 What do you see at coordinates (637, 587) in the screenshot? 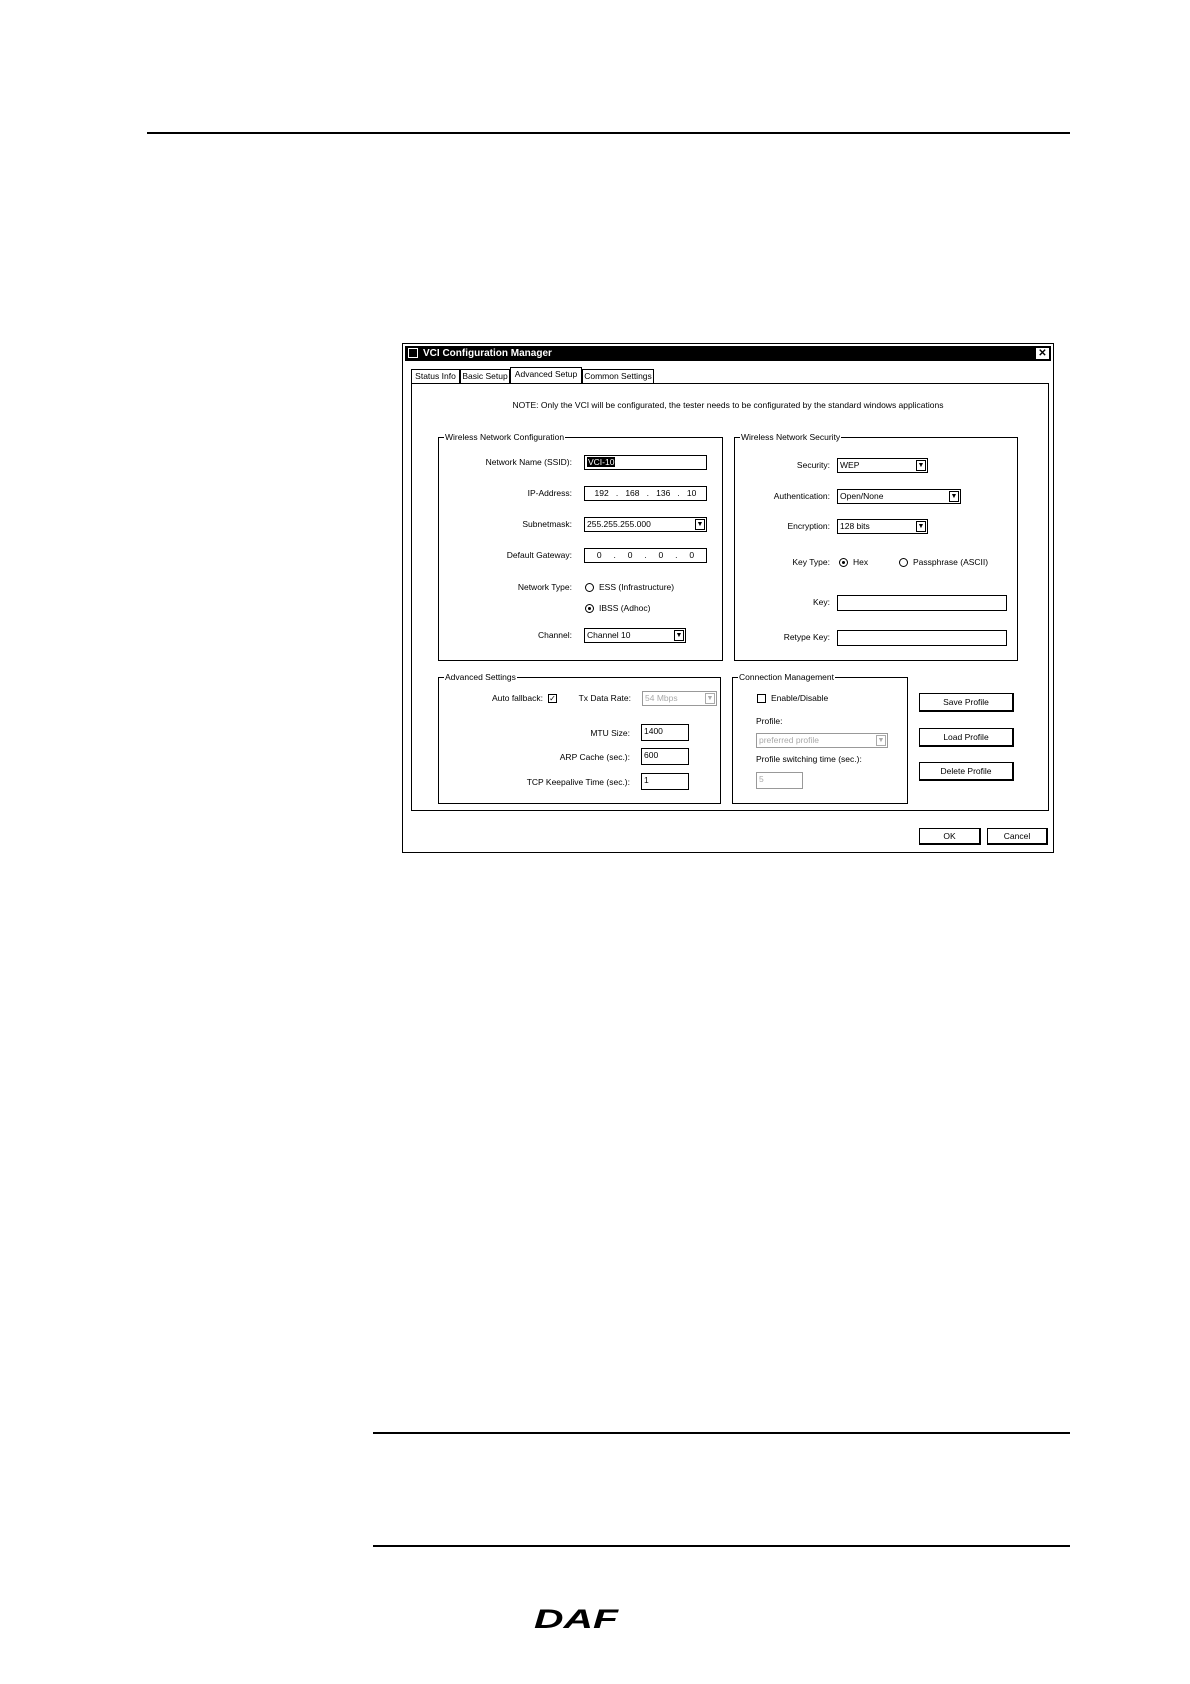
I see `ess-radio-label: ESS (Infrastructure)` at bounding box center [637, 587].